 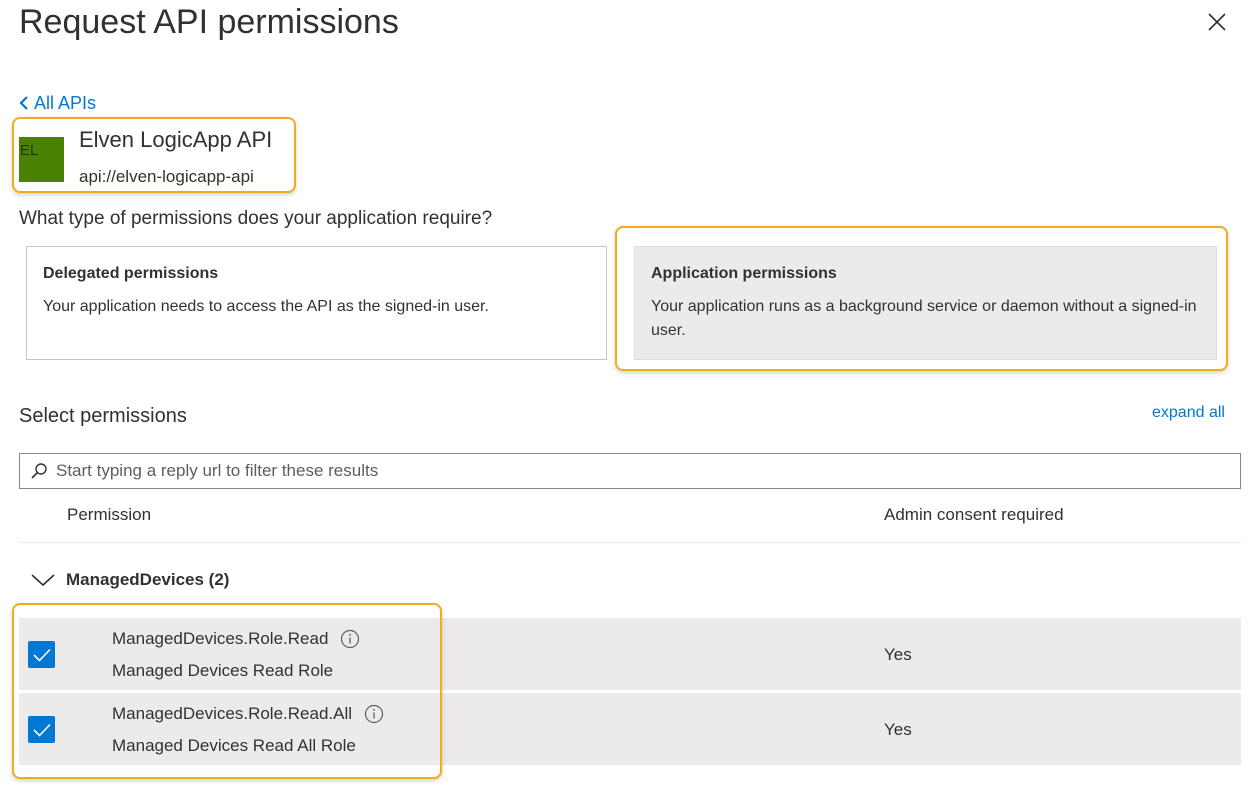 I want to click on permission-group-label: ManagedDevices (2), so click(x=148, y=579).